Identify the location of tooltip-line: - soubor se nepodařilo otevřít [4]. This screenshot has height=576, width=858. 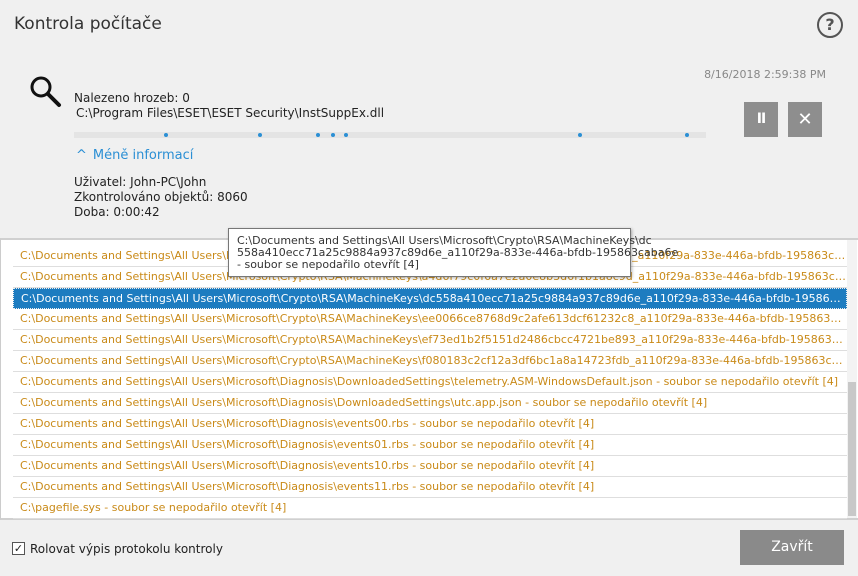
(328, 264).